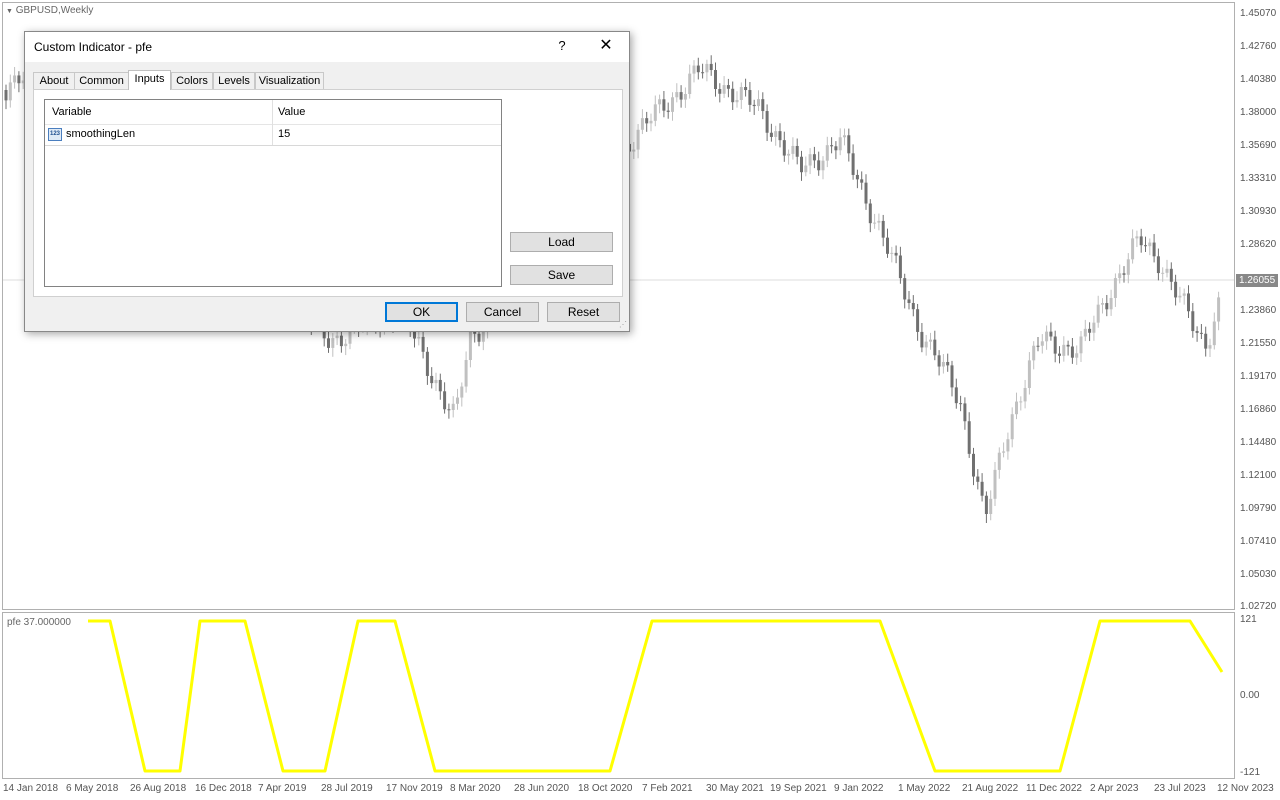 The height and width of the screenshot is (800, 1280). Describe the element at coordinates (31, 788) in the screenshot. I see `date-tick: 14 Jan 2018` at that location.